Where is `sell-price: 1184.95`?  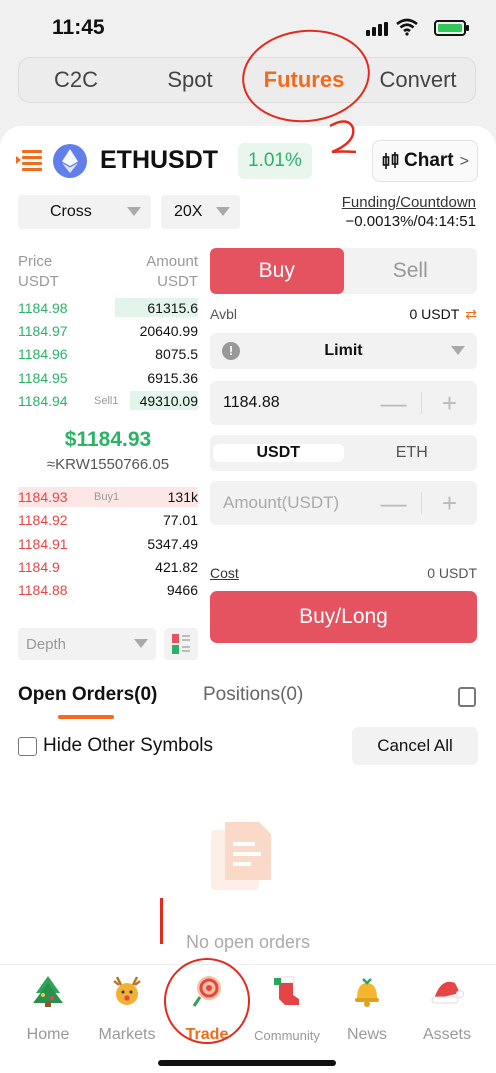
sell-price: 1184.95 is located at coordinates (43, 377).